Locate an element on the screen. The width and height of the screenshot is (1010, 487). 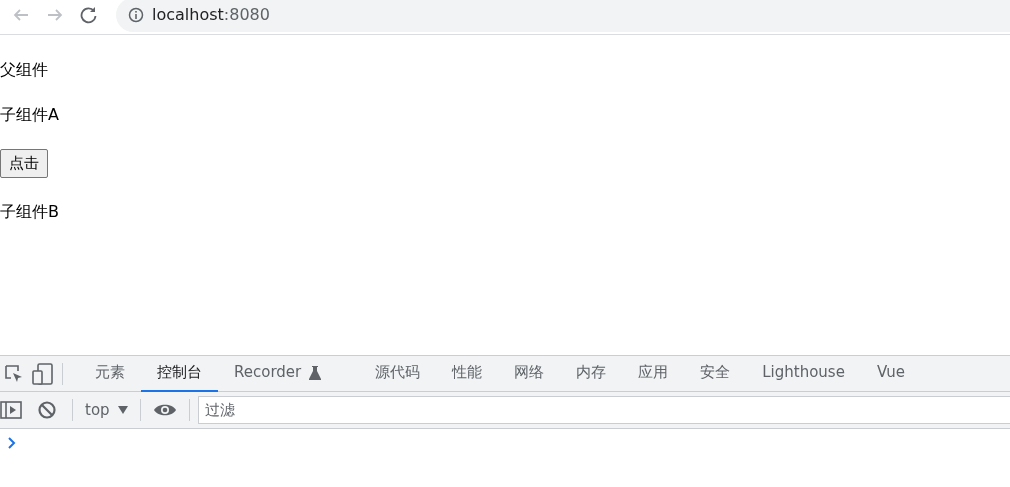
devtools-tab: 源代码 is located at coordinates (398, 373).